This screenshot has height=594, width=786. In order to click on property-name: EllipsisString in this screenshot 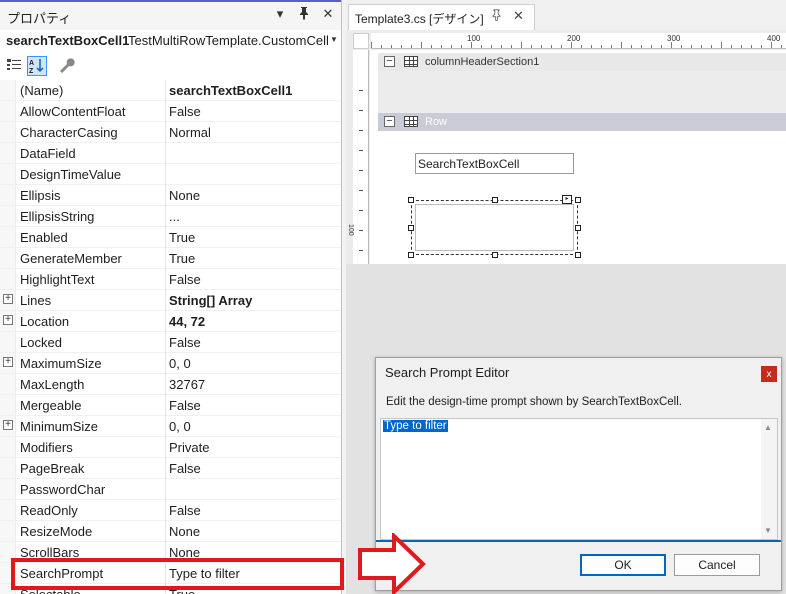, I will do `click(57, 216)`.